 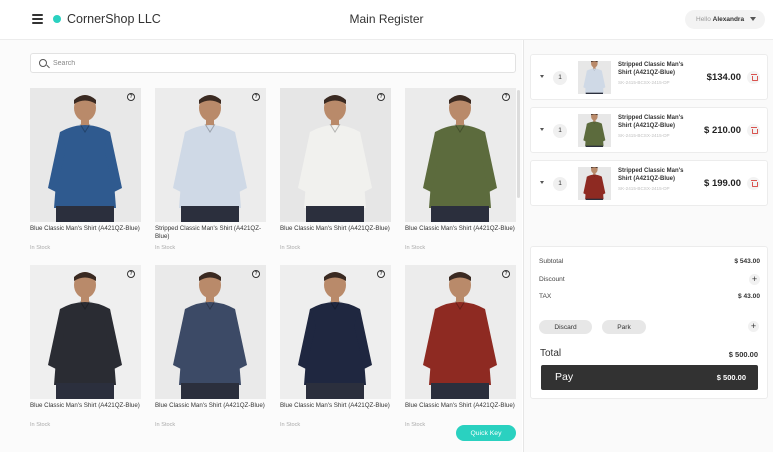 I want to click on subtotal-row: Subtotal $ 543.00, so click(x=649, y=261).